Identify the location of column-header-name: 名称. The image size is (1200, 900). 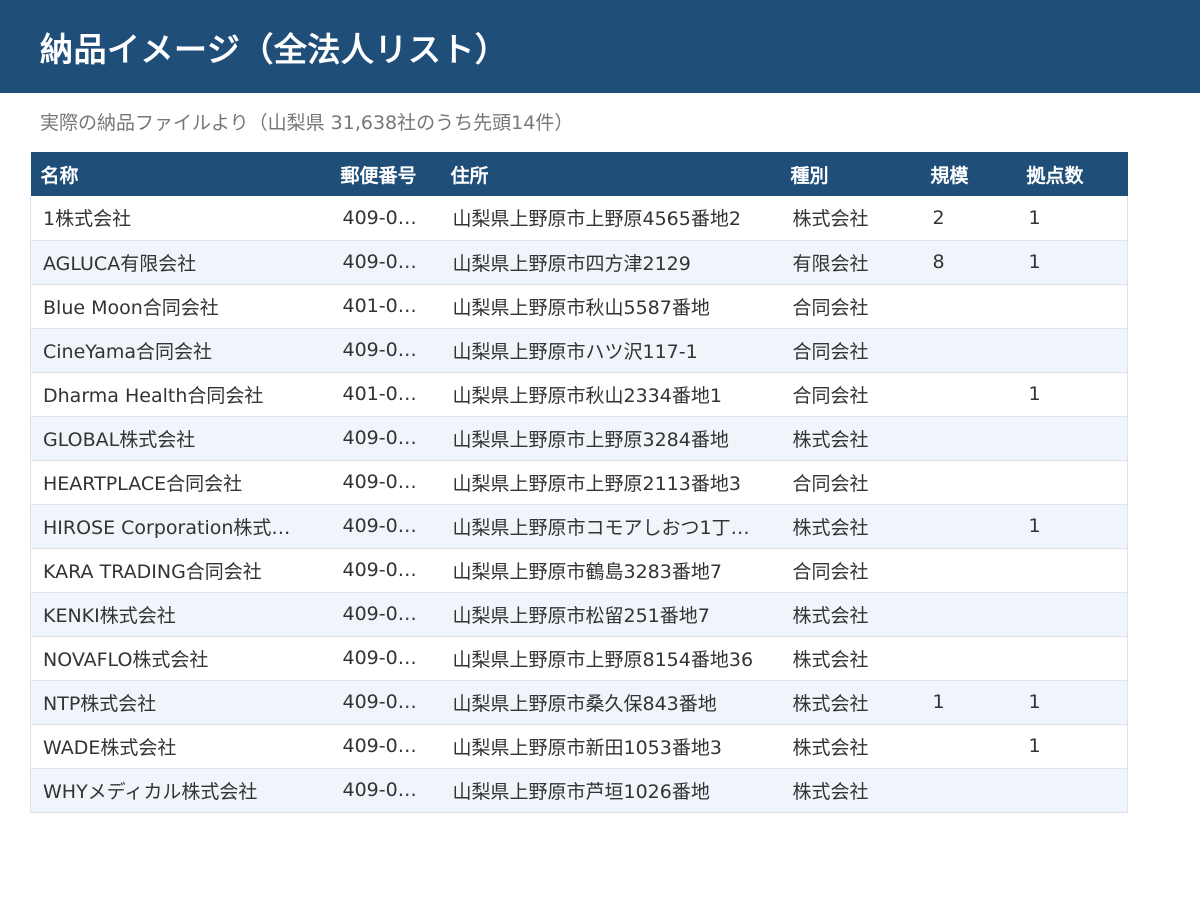
(180, 174).